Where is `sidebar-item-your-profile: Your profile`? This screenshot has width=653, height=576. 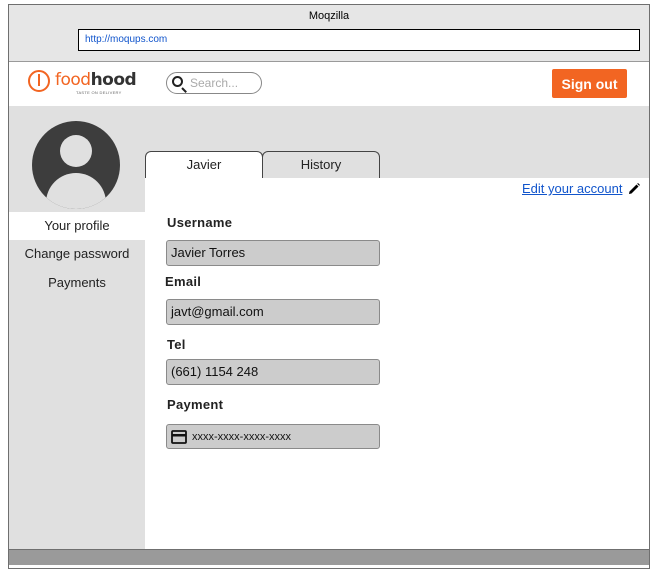 sidebar-item-your-profile: Your profile is located at coordinates (77, 226).